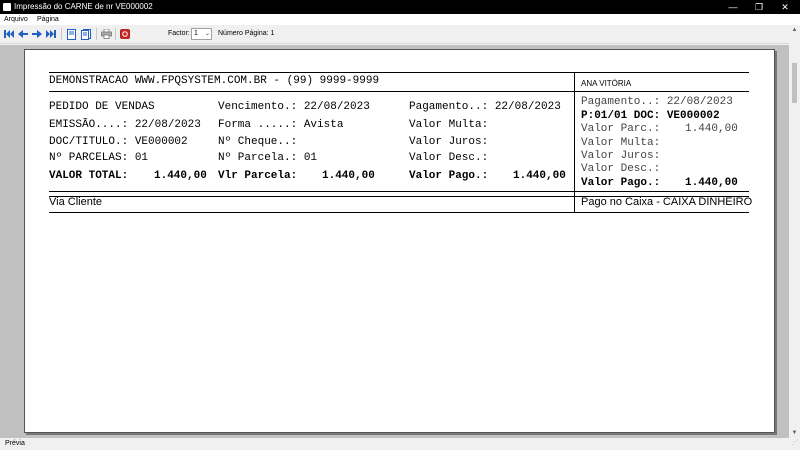 The image size is (800, 450). Describe the element at coordinates (207, 34) in the screenshot. I see `chevron-down-icon: ⌄` at that location.